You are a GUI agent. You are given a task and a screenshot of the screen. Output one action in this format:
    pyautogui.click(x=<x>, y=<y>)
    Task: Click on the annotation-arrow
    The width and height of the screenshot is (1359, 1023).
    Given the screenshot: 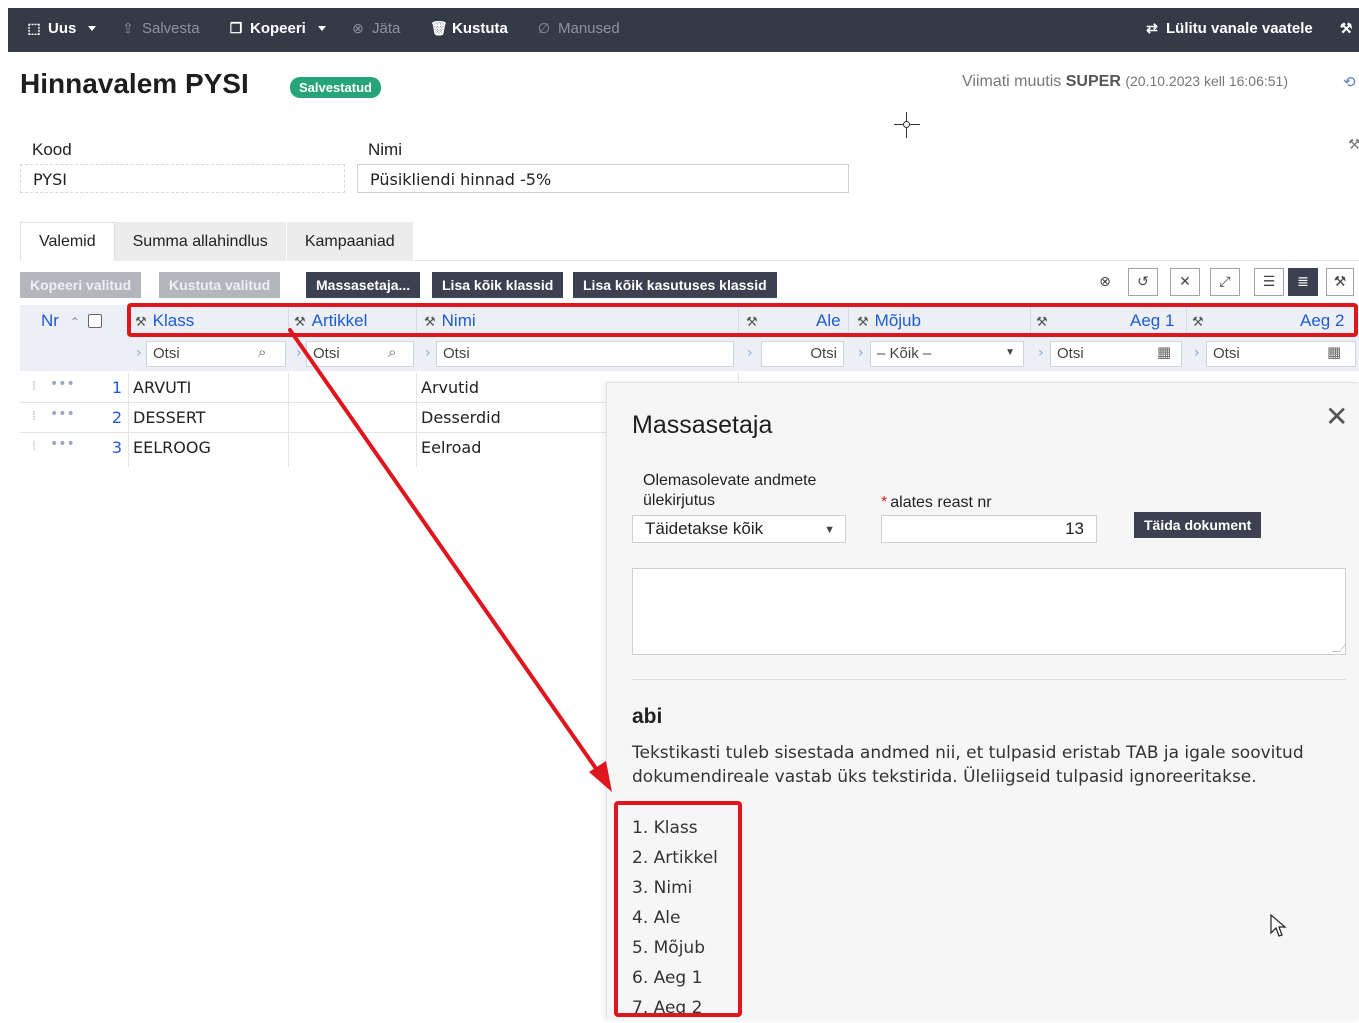 What is the action you would take?
    pyautogui.click(x=450, y=560)
    